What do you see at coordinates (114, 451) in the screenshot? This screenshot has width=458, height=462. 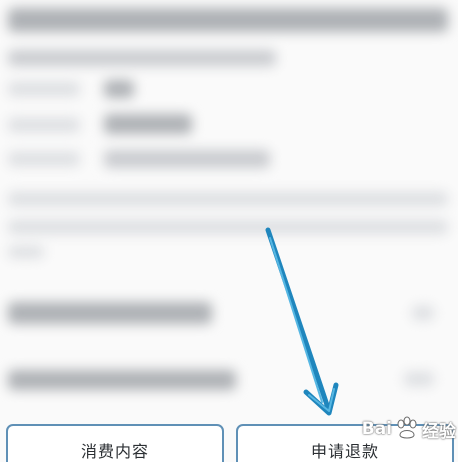 I see `consumption-content-label: 消费内容` at bounding box center [114, 451].